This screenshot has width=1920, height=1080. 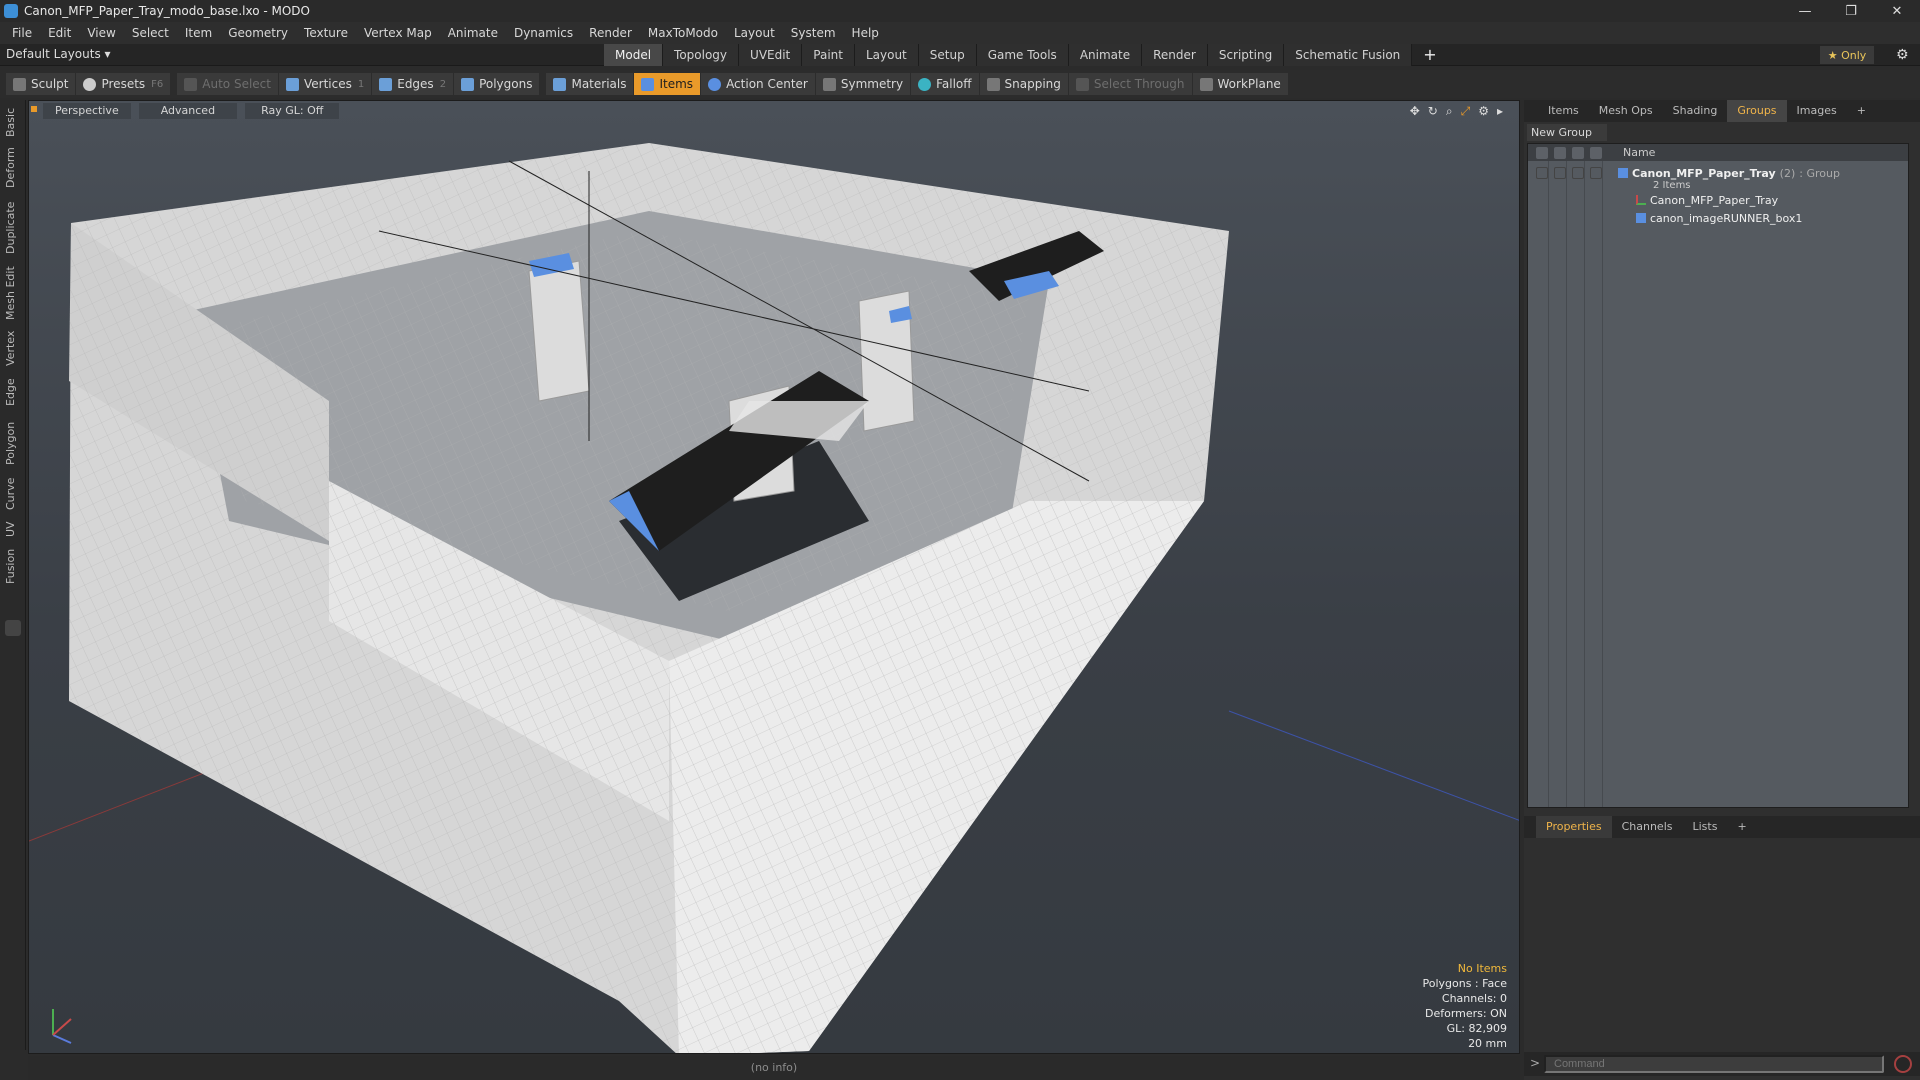 I want to click on left-tab-deform: Deform, so click(x=13, y=168).